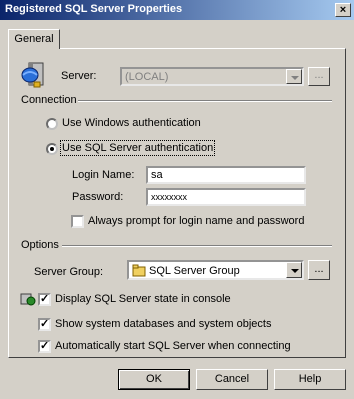  What do you see at coordinates (143, 299) in the screenshot?
I see `display-state-label: Display SQL Server state in console` at bounding box center [143, 299].